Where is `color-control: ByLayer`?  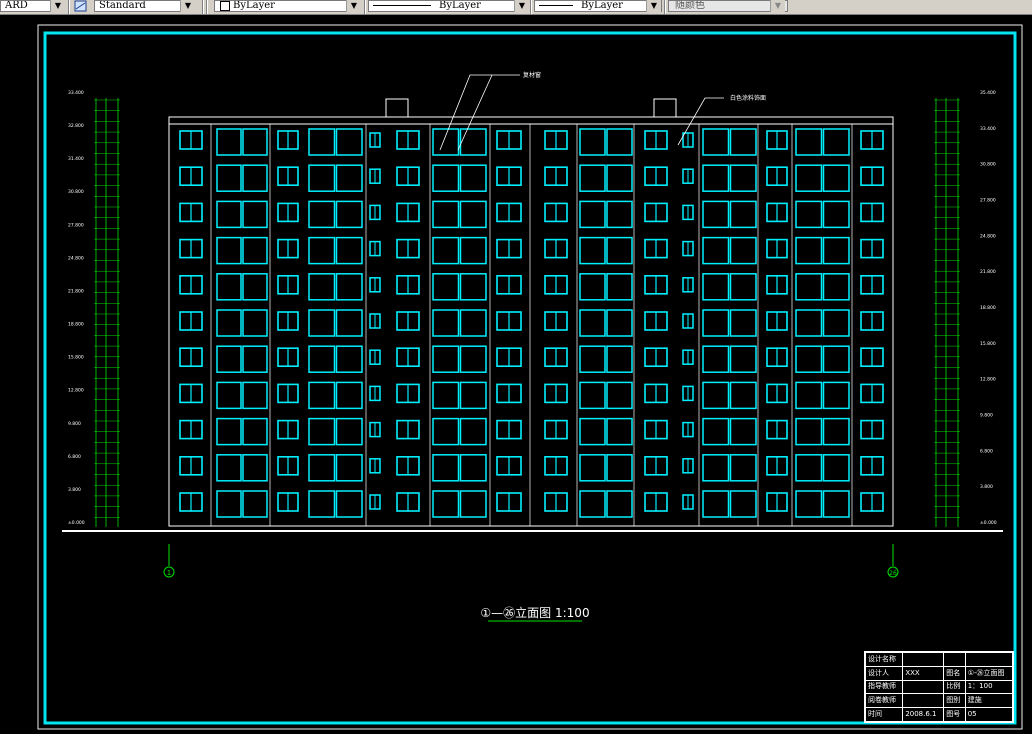 color-control: ByLayer is located at coordinates (284, 6).